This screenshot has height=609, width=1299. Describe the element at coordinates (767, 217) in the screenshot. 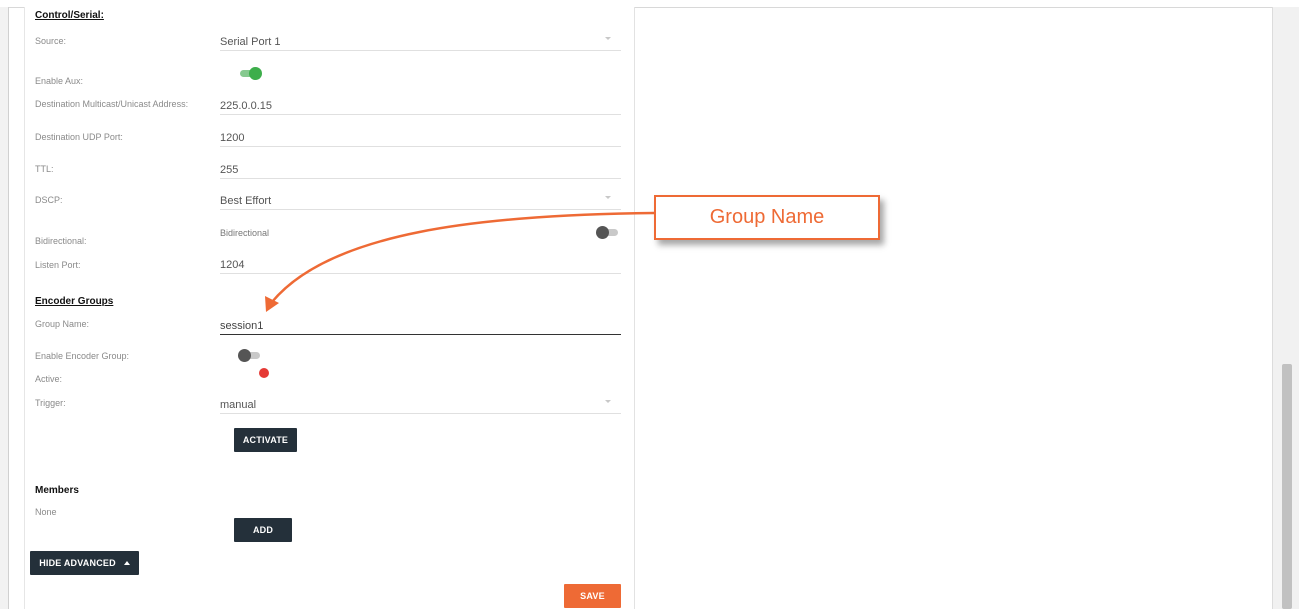

I see `group-name-callout: Group Name` at that location.